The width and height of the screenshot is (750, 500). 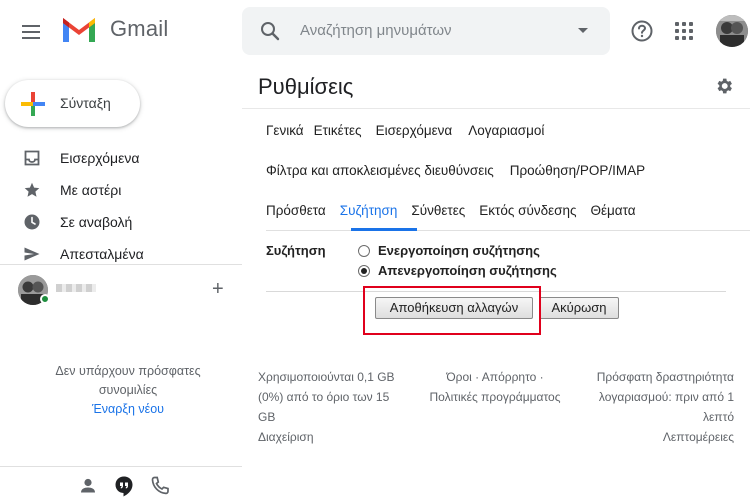 What do you see at coordinates (32, 189) in the screenshot?
I see `star-icon` at bounding box center [32, 189].